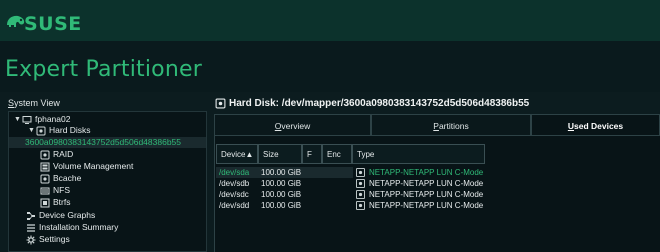 This screenshot has height=252, width=660. Describe the element at coordinates (27, 120) in the screenshot. I see `computer-icon` at that location.